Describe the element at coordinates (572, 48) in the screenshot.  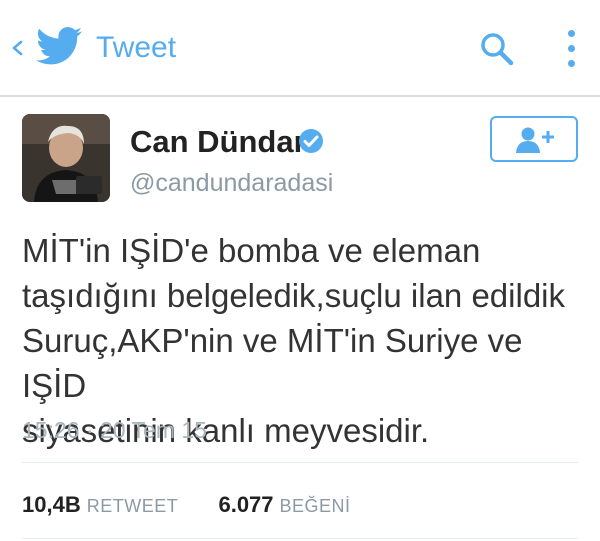
I see `more-vertical-icon` at that location.